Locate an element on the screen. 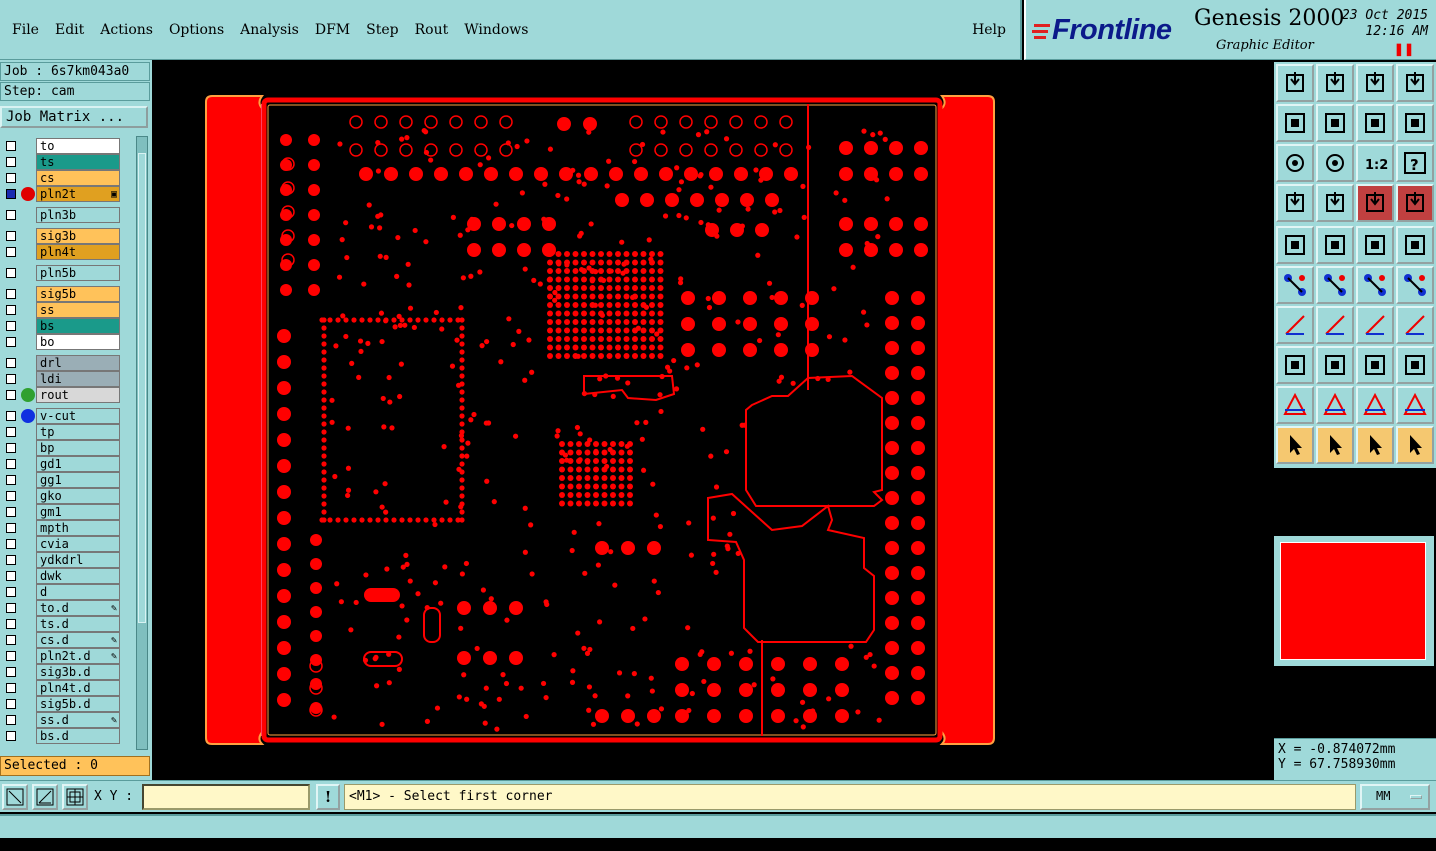 The height and width of the screenshot is (851, 1436). layer-row-bo: bo is located at coordinates (68, 342).